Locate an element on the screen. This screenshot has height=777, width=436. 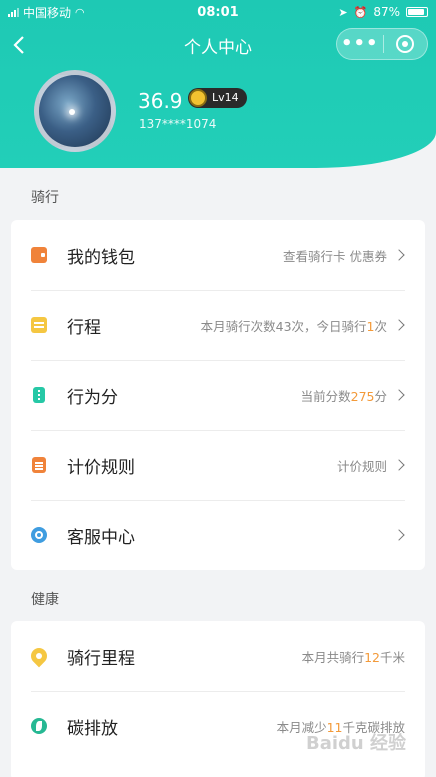
pricing-icon is located at coordinates (39, 465).